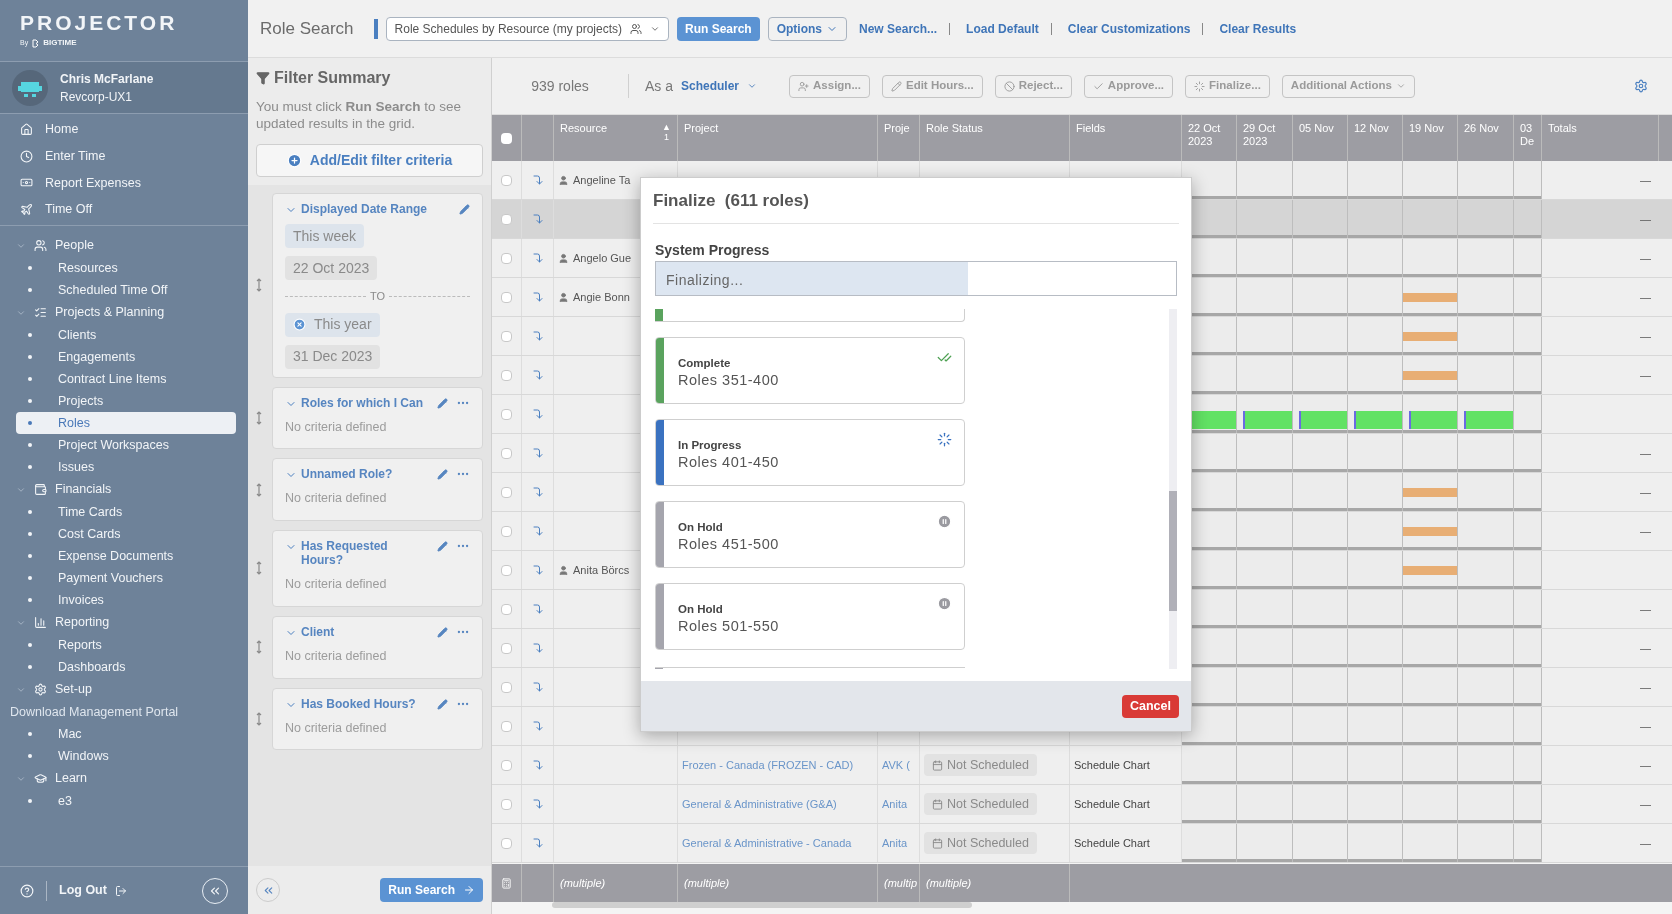 The height and width of the screenshot is (914, 1672). I want to click on batch-roles: Roles 401-450, so click(729, 463).